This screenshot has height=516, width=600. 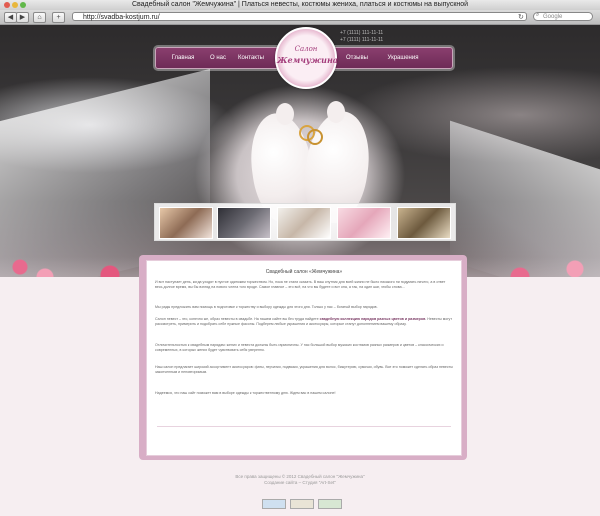 What do you see at coordinates (300, 483) in the screenshot?
I see `footer-credits: Создание сайта – Студия "Art-Set"` at bounding box center [300, 483].